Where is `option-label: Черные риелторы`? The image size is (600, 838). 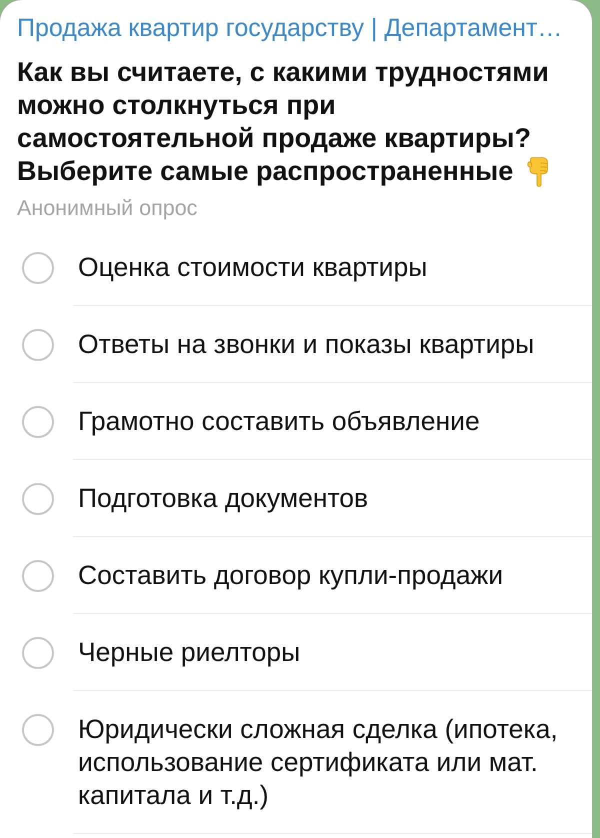
option-label: Черные риелторы is located at coordinates (189, 652).